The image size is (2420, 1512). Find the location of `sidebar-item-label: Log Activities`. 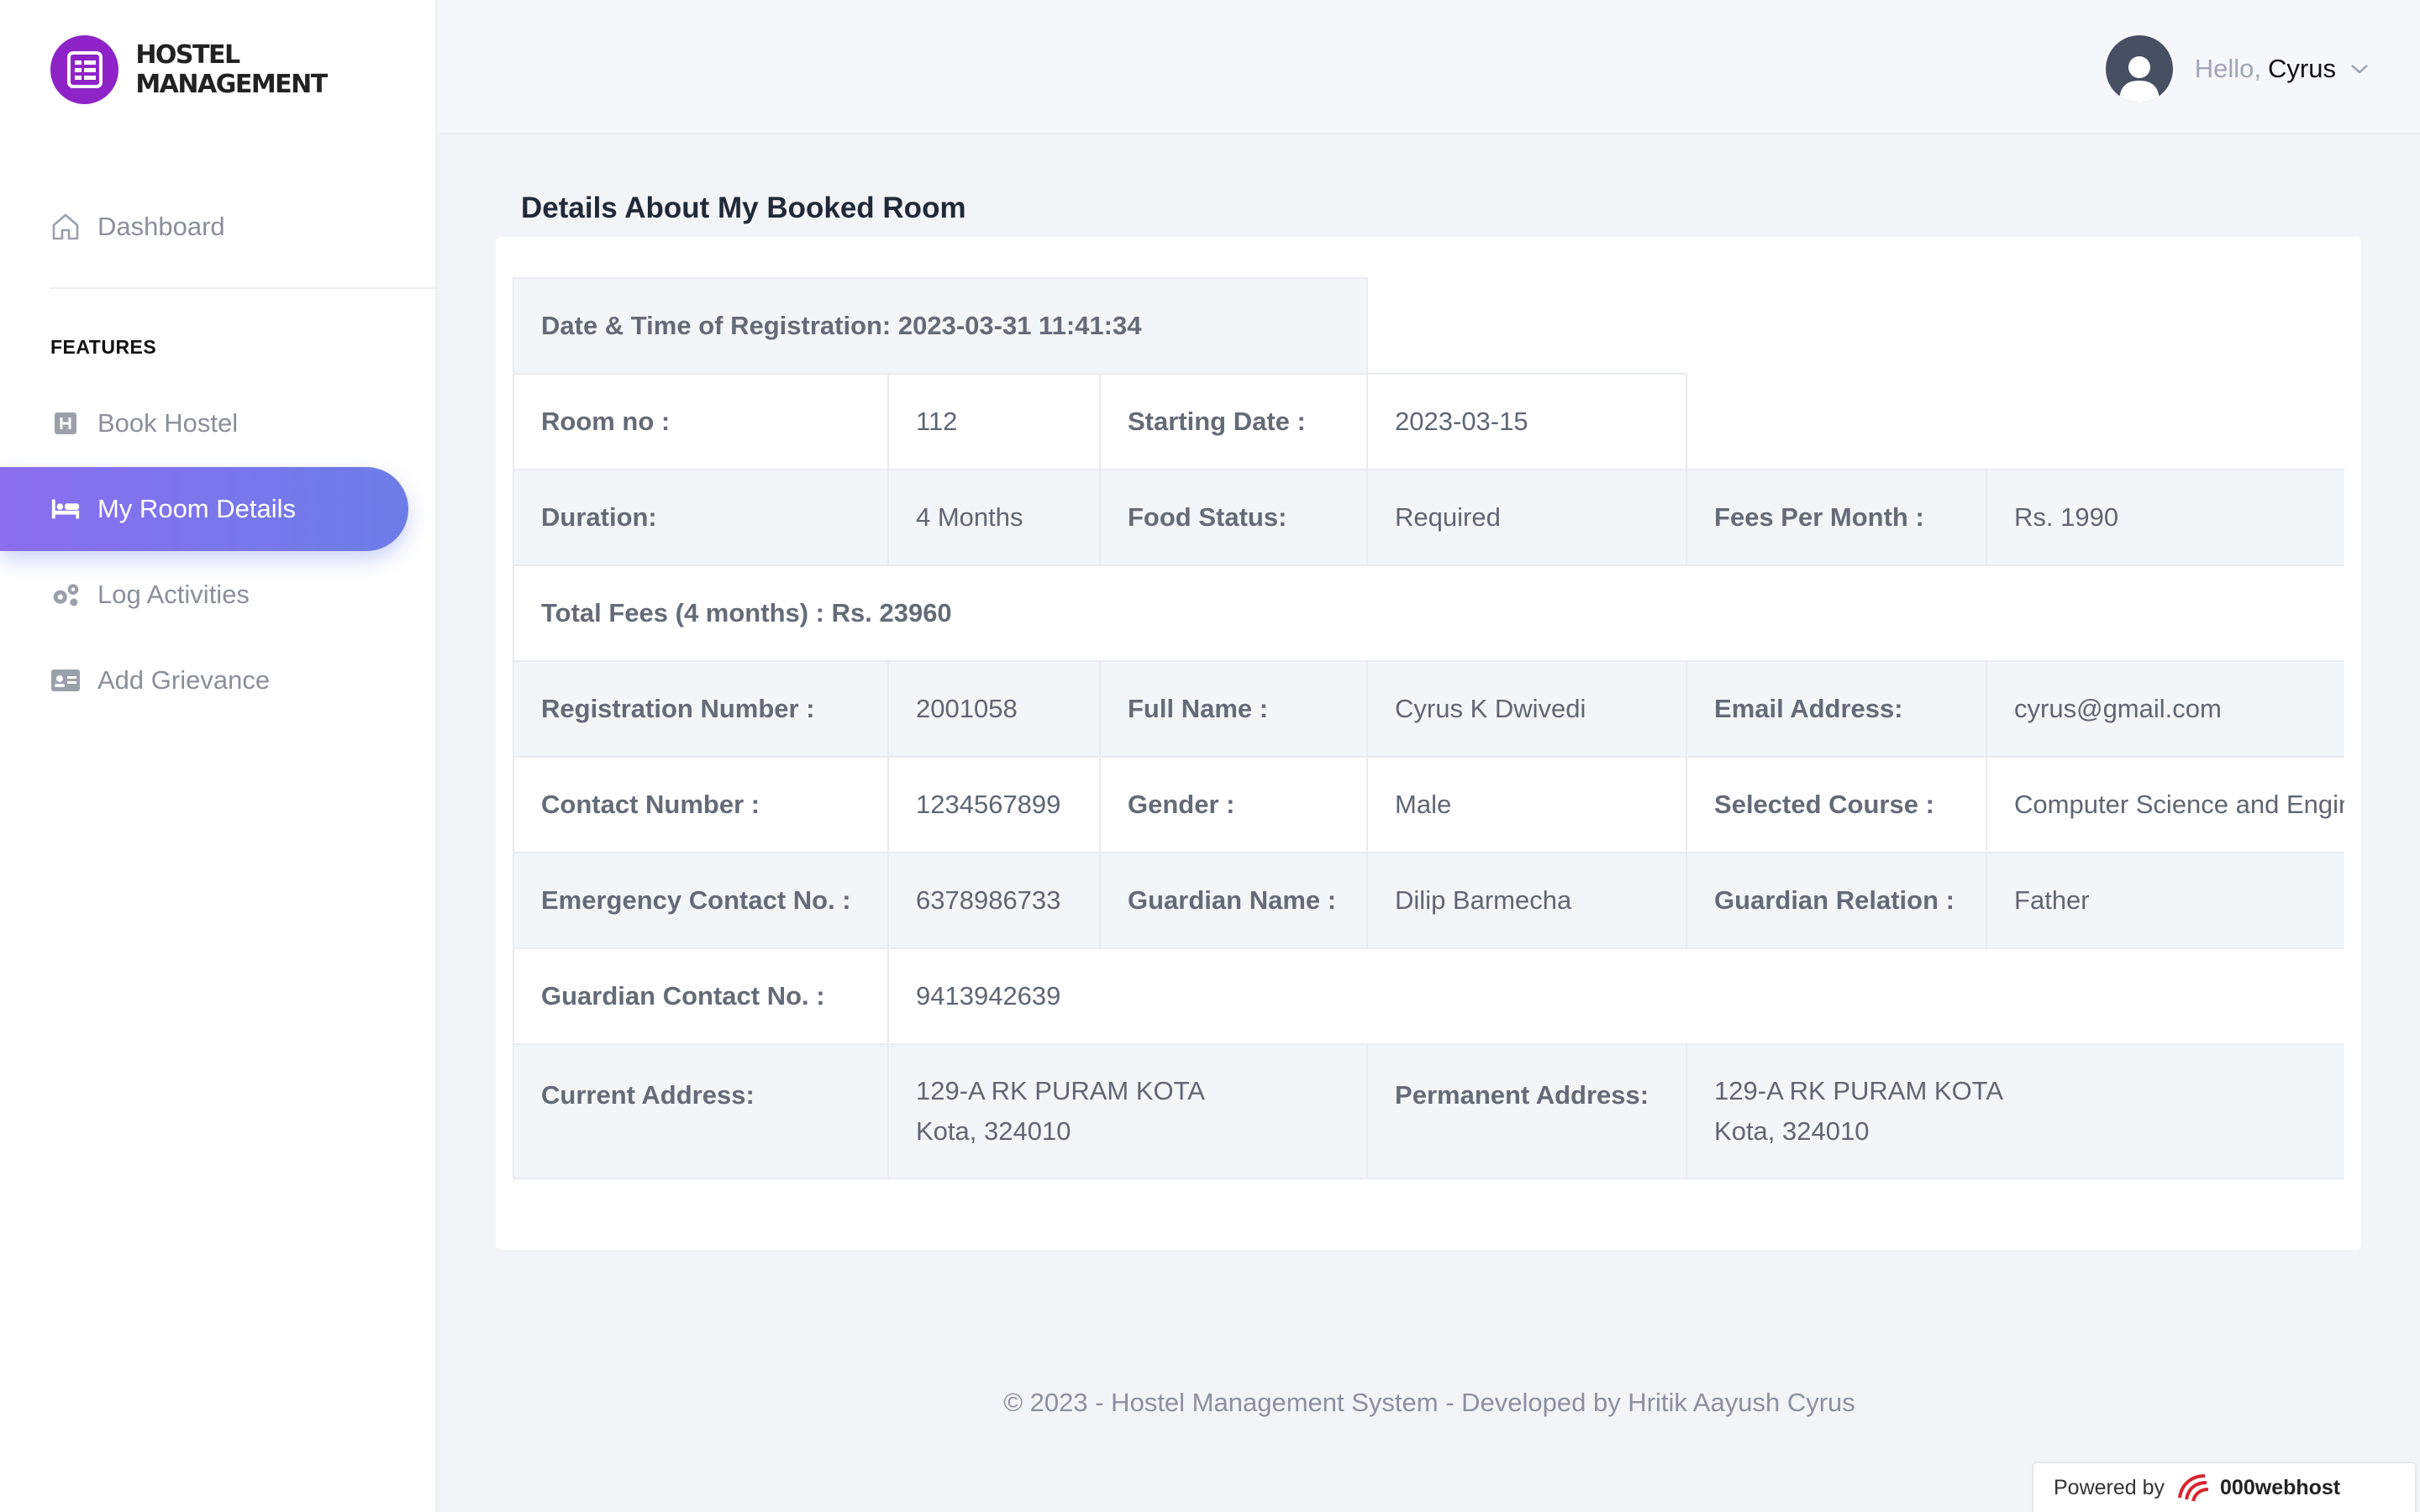

sidebar-item-label: Log Activities is located at coordinates (173, 594).